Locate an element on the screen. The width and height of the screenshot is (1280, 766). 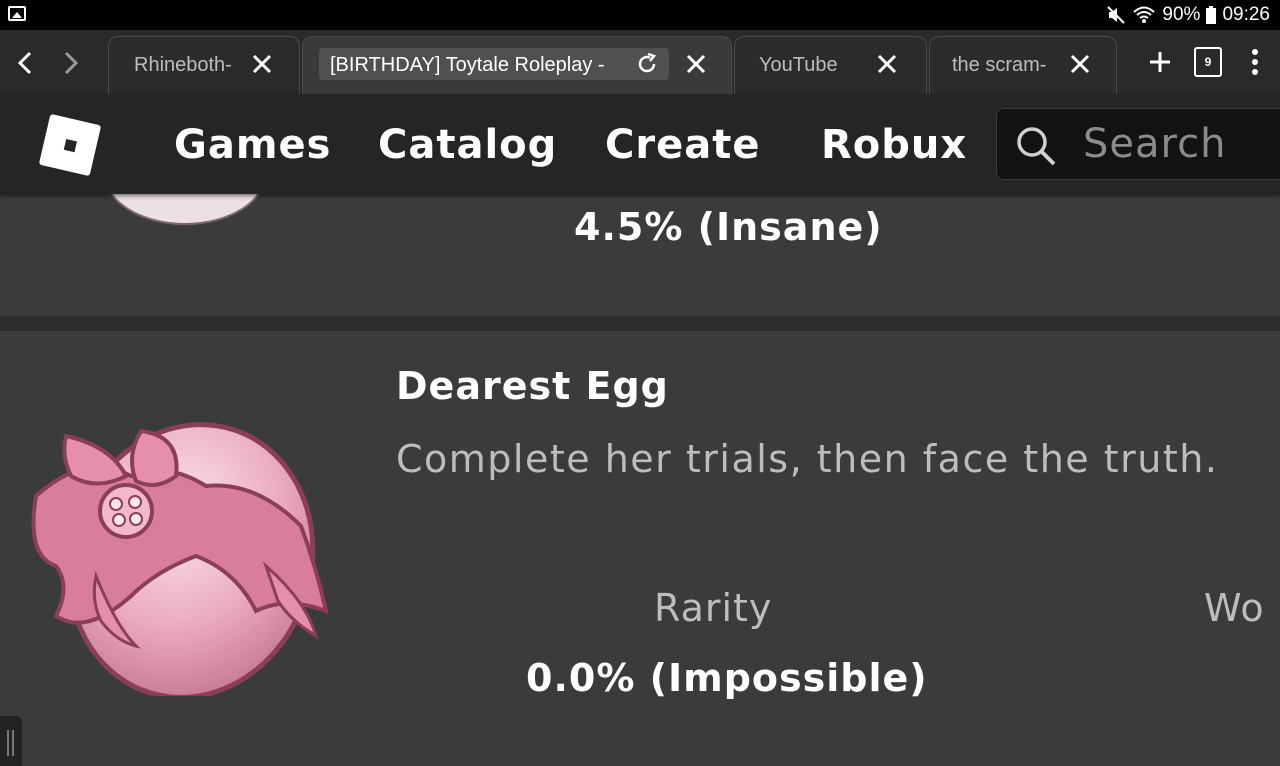
forward-button is located at coordinates (71, 63).